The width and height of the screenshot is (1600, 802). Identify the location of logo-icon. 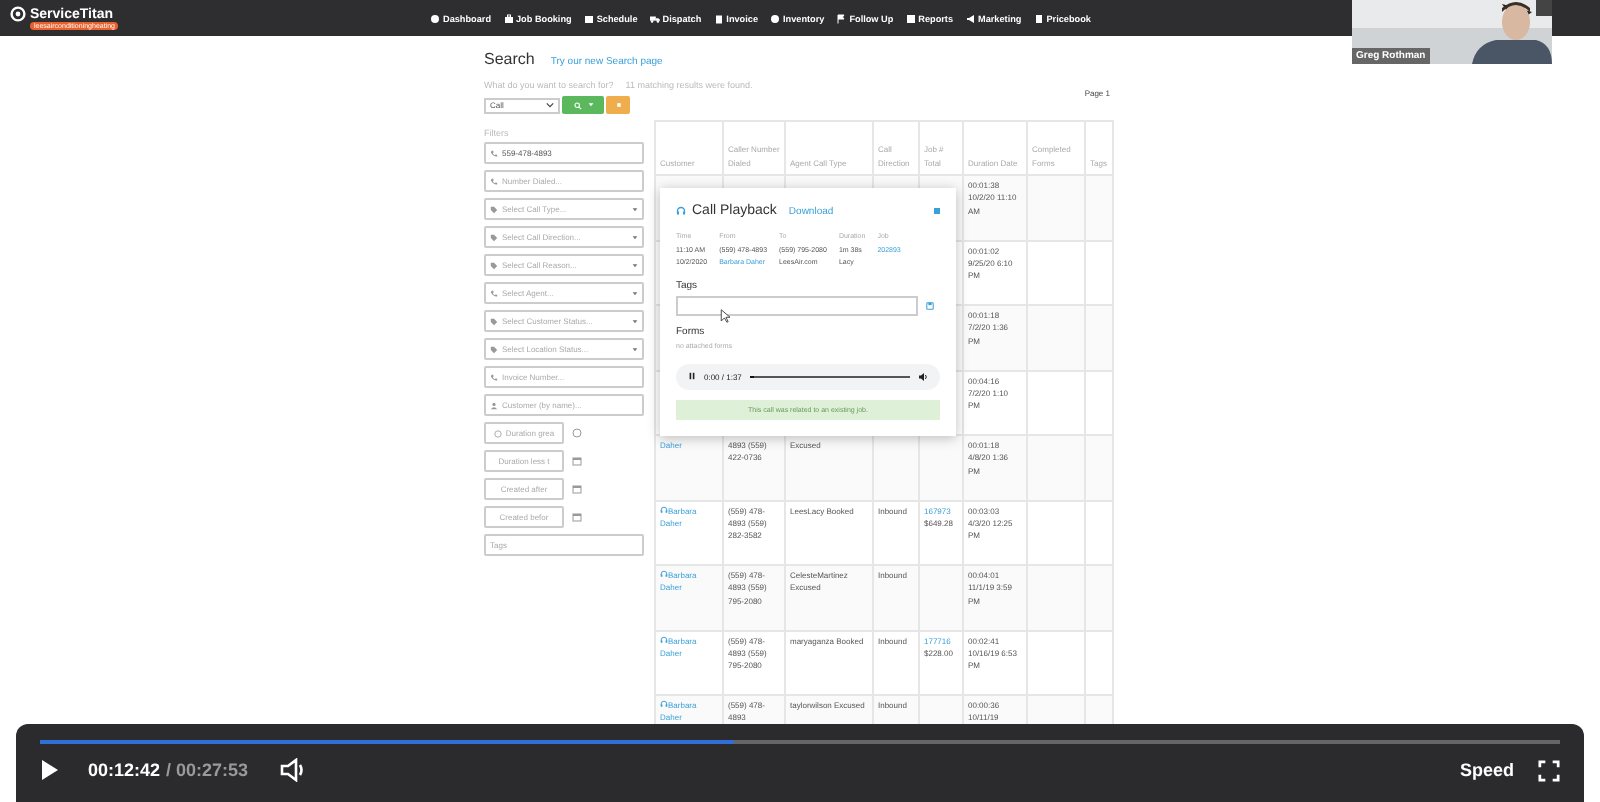
(18, 14).